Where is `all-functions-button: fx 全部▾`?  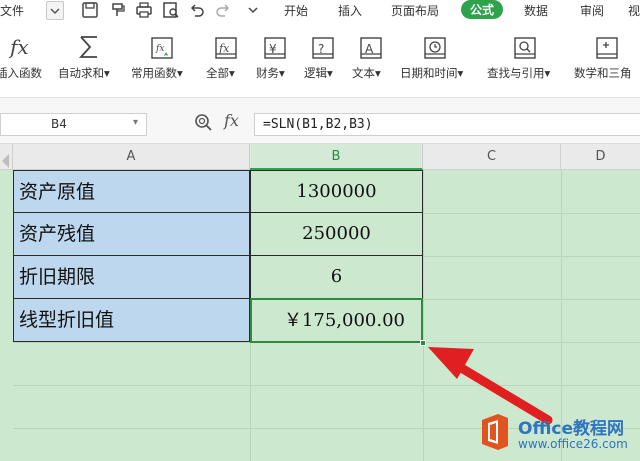
all-functions-button: fx 全部▾ is located at coordinates (226, 64).